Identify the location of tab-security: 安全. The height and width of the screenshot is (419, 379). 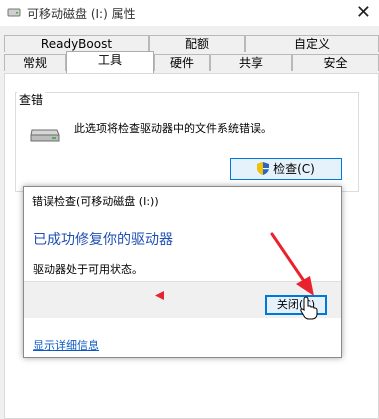
(335, 62).